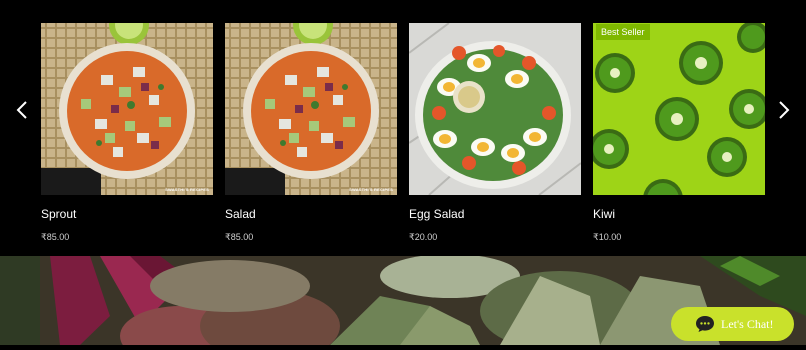 This screenshot has height=350, width=806. I want to click on chat-widget-button: Let's Chat!, so click(732, 324).